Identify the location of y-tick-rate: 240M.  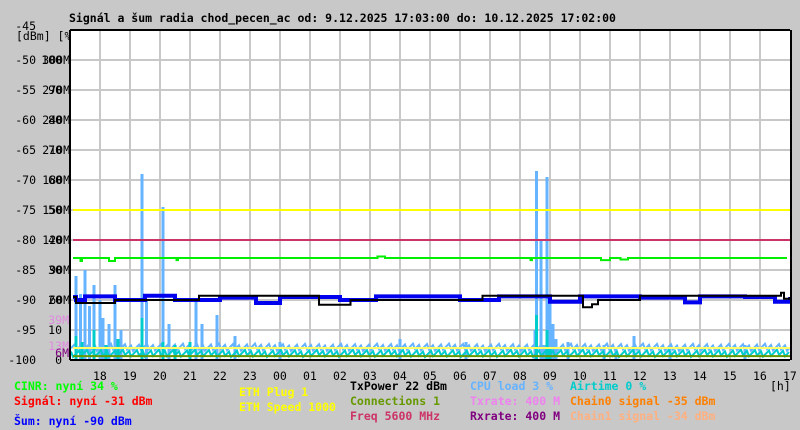
(56, 120).